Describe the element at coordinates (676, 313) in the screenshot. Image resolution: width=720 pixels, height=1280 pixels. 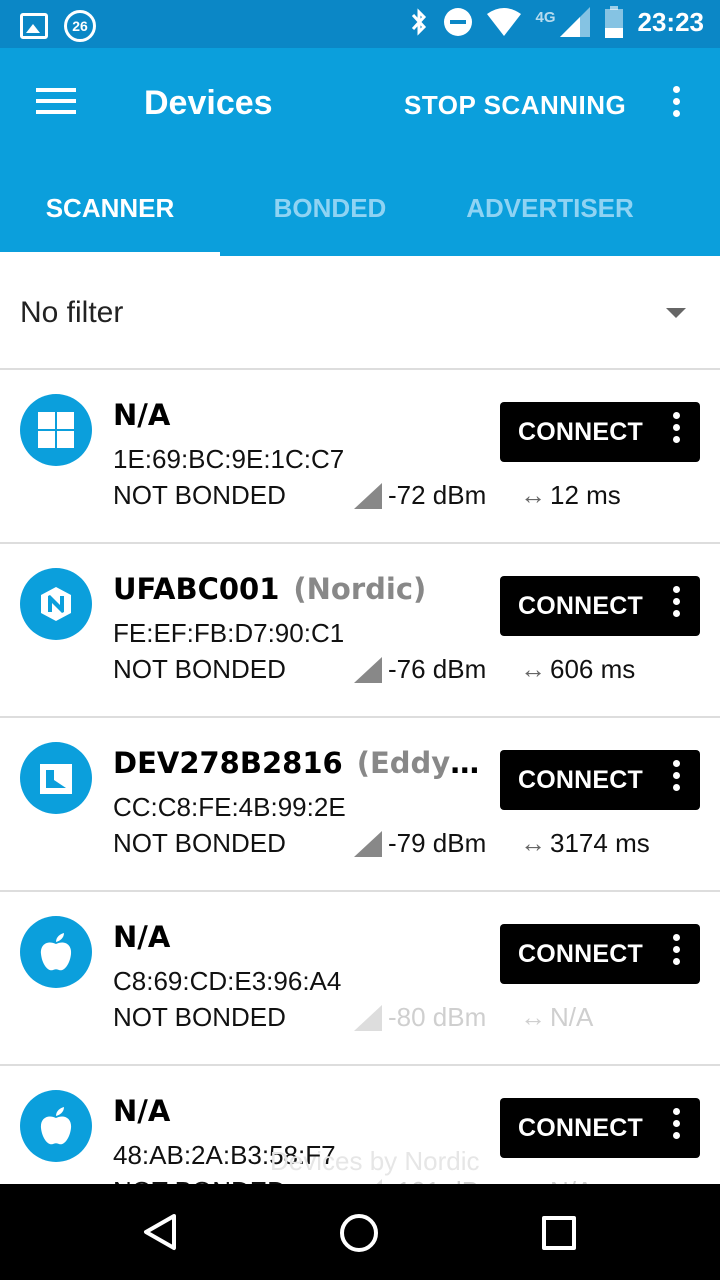
I see `dropdown-arrow-icon` at that location.